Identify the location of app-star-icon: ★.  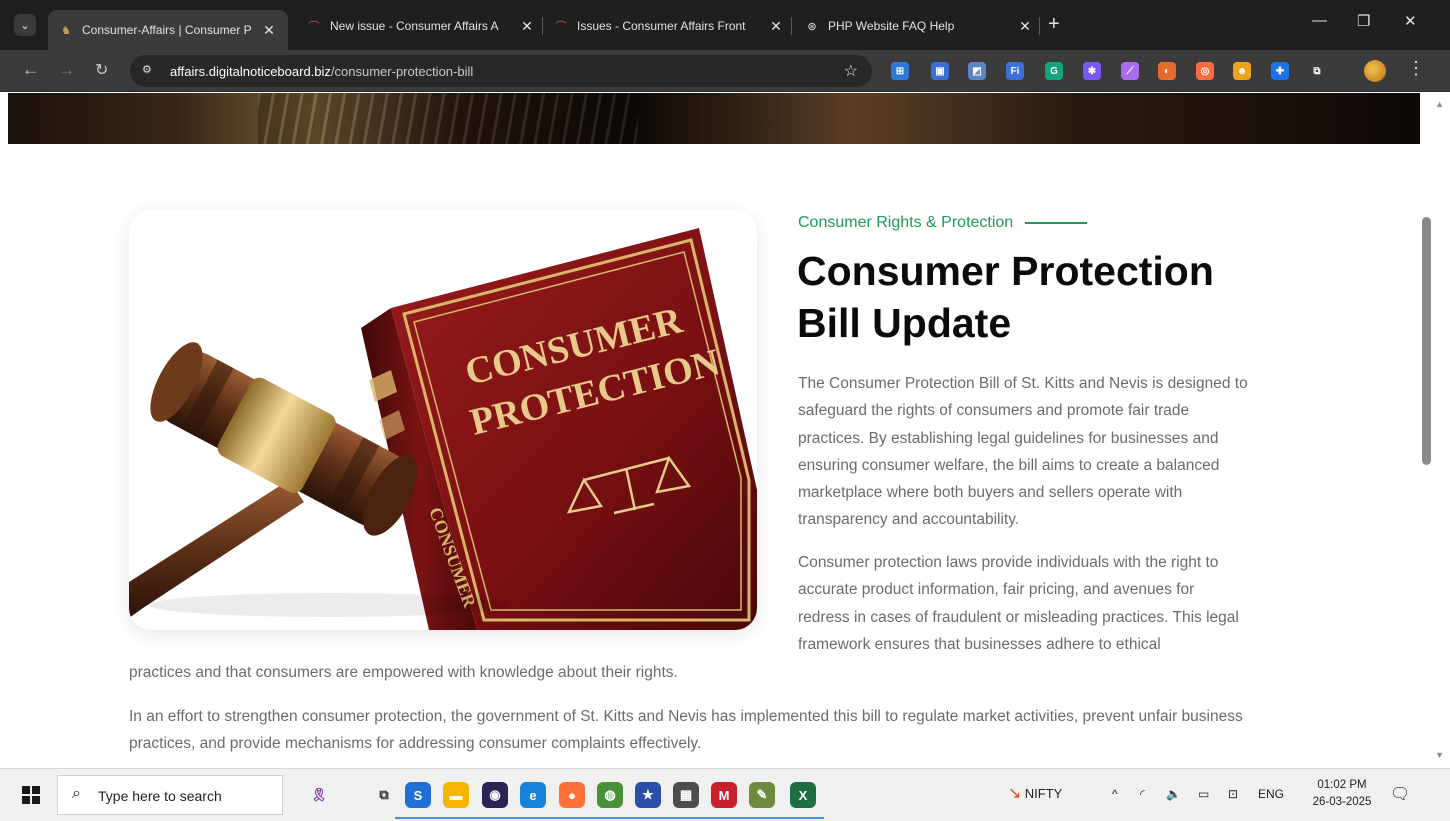
(648, 795).